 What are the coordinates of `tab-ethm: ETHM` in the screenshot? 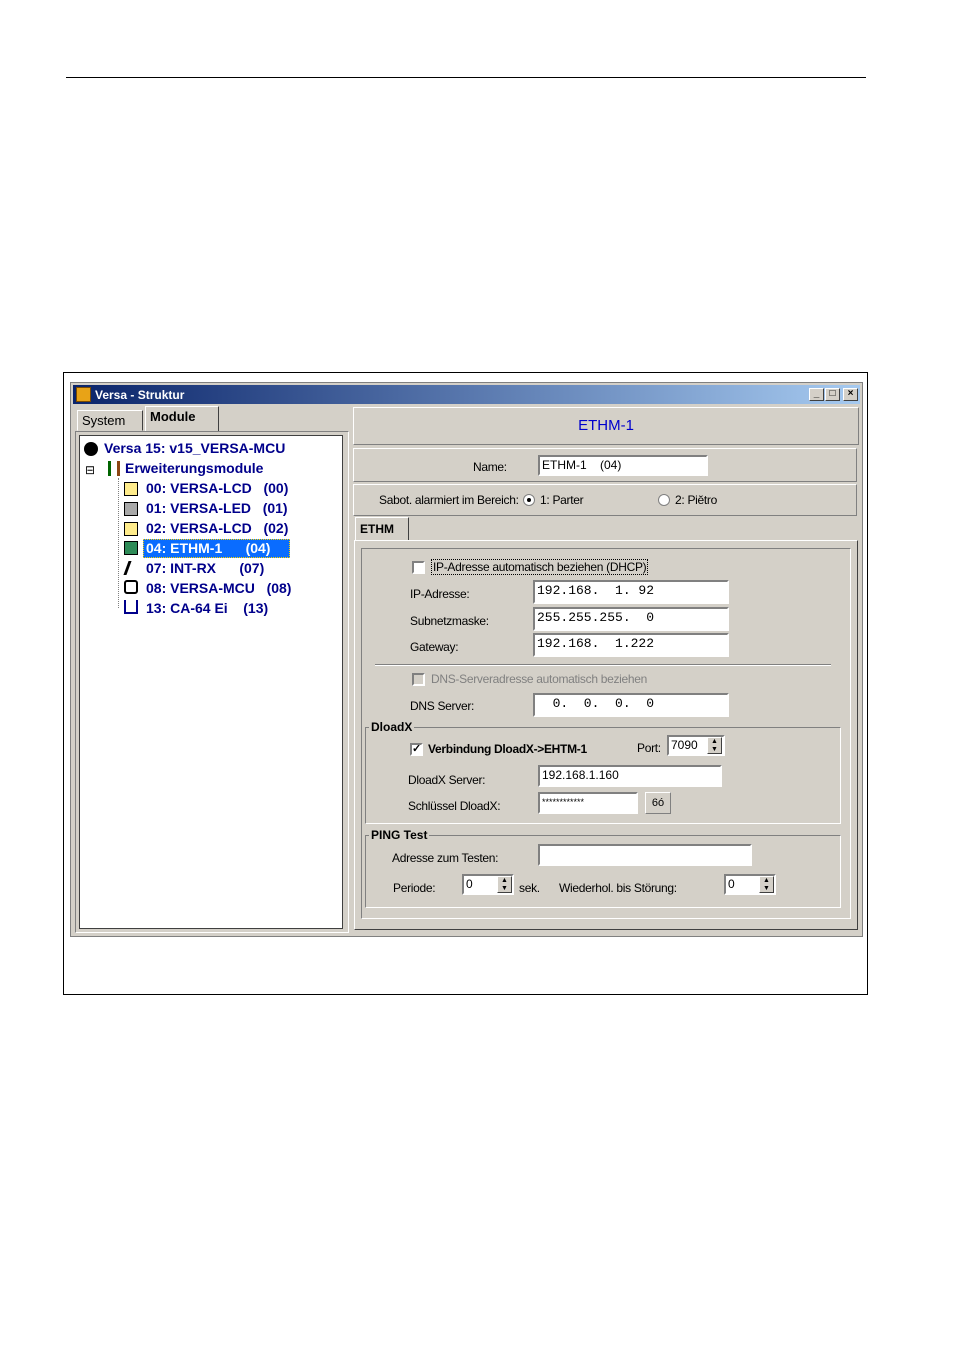 It's located at (382, 529).